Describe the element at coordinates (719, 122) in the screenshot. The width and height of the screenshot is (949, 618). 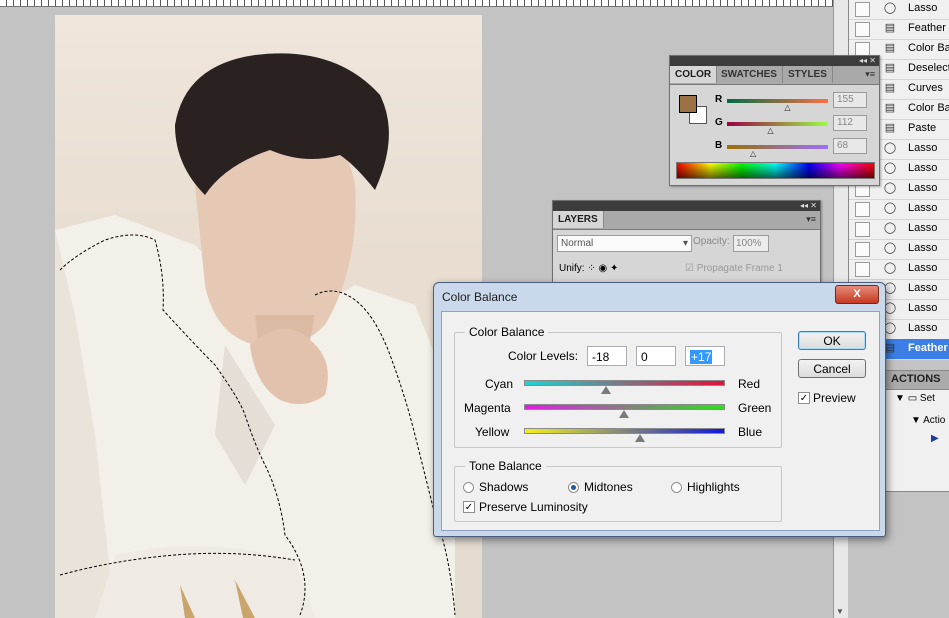
I see `green-channel-label: G` at that location.